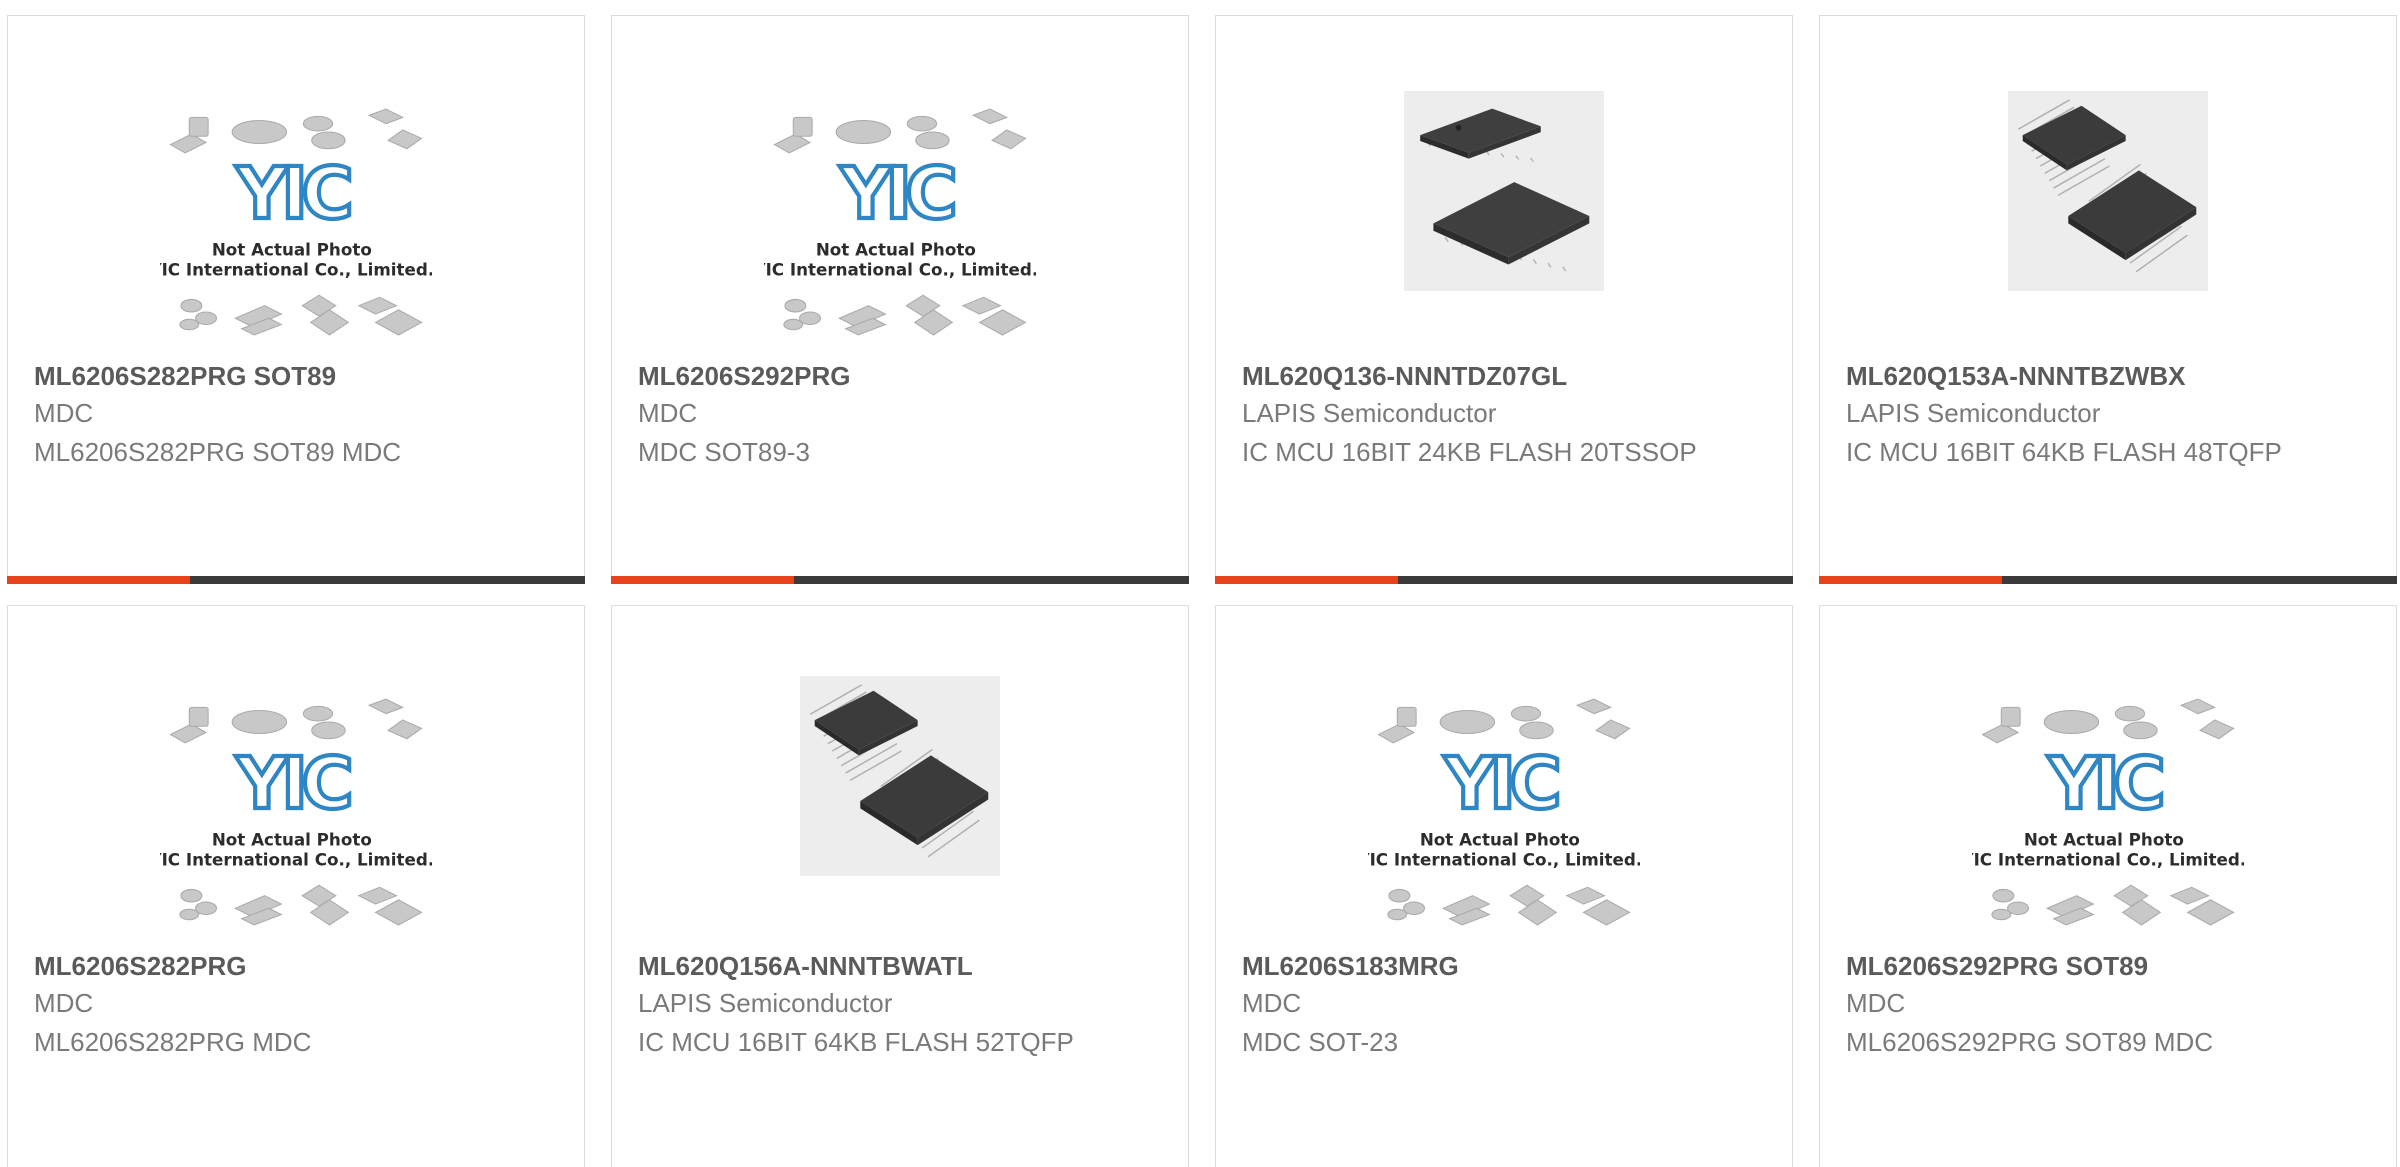 The width and height of the screenshot is (2400, 1167). Describe the element at coordinates (1469, 452) in the screenshot. I see `product-description: IC MCU 16BIT 24KB FLASH 20TSSOP` at that location.